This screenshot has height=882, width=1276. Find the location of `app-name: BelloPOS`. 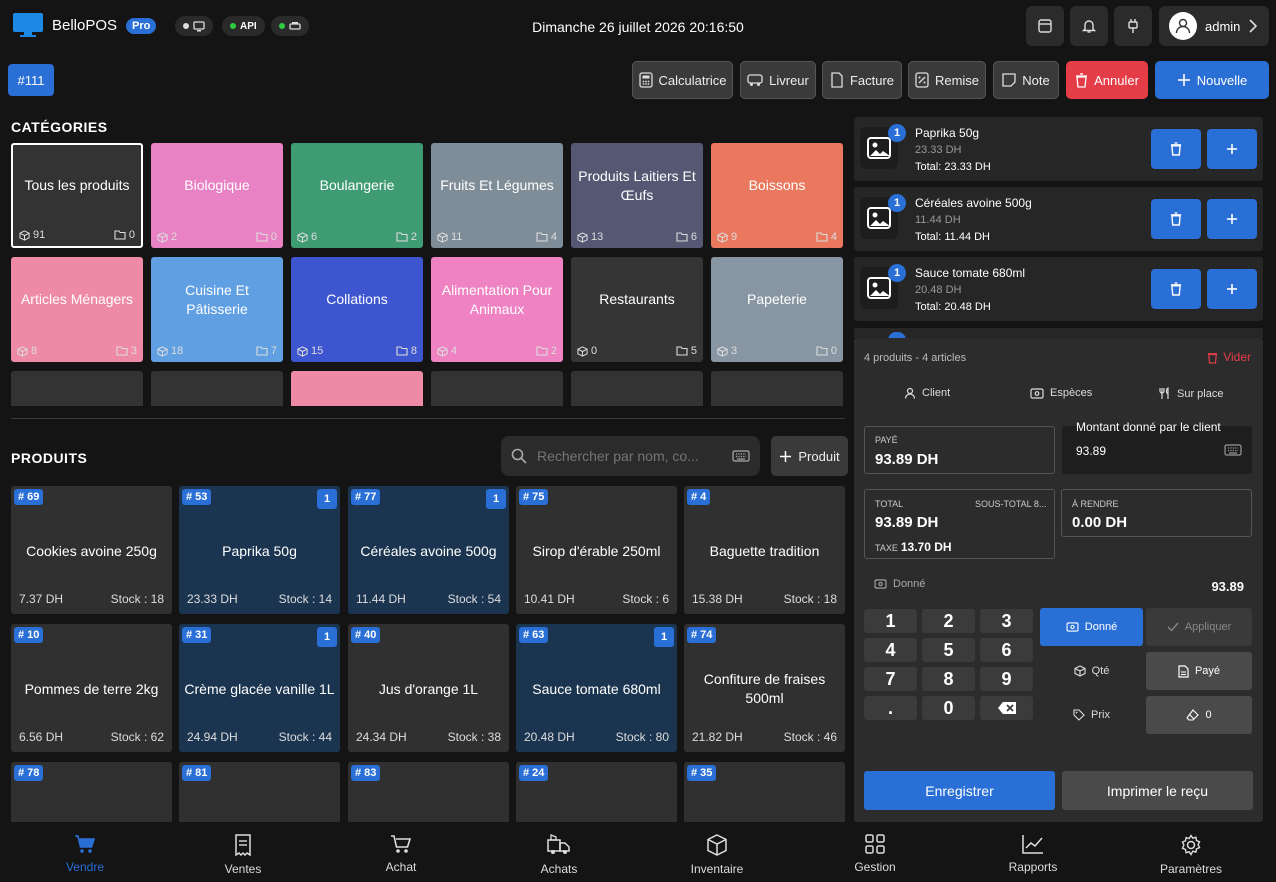

app-name: BelloPOS is located at coordinates (85, 25).